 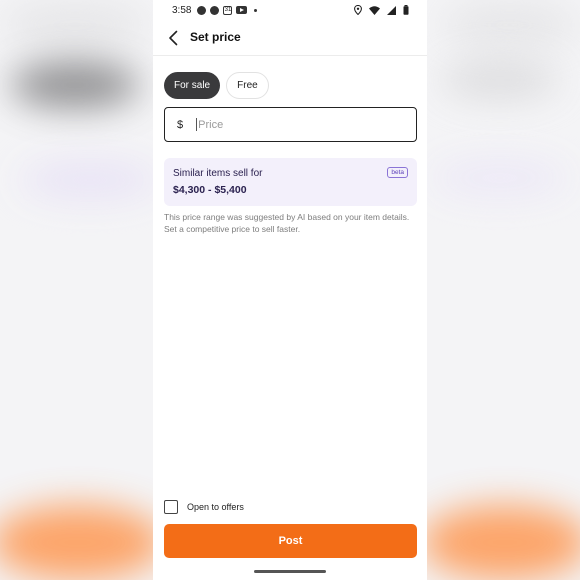 What do you see at coordinates (290, 571) in the screenshot?
I see `home-indicator` at bounding box center [290, 571].